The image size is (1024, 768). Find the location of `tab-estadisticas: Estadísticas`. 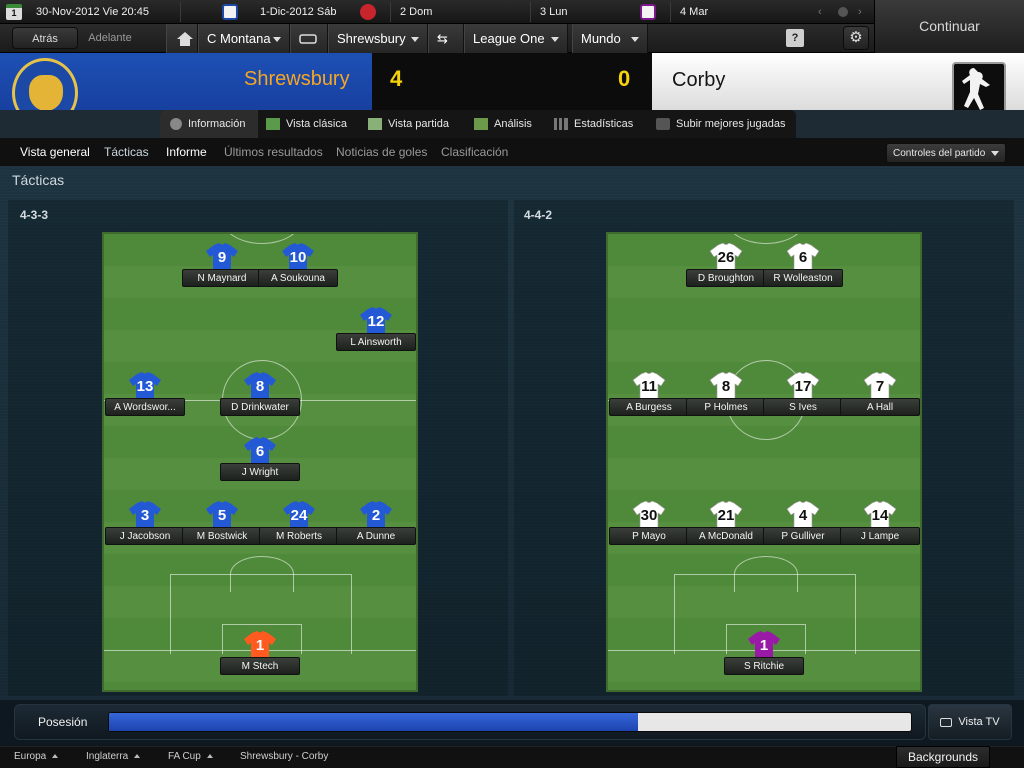

tab-estadisticas: Estadísticas is located at coordinates (593, 124).